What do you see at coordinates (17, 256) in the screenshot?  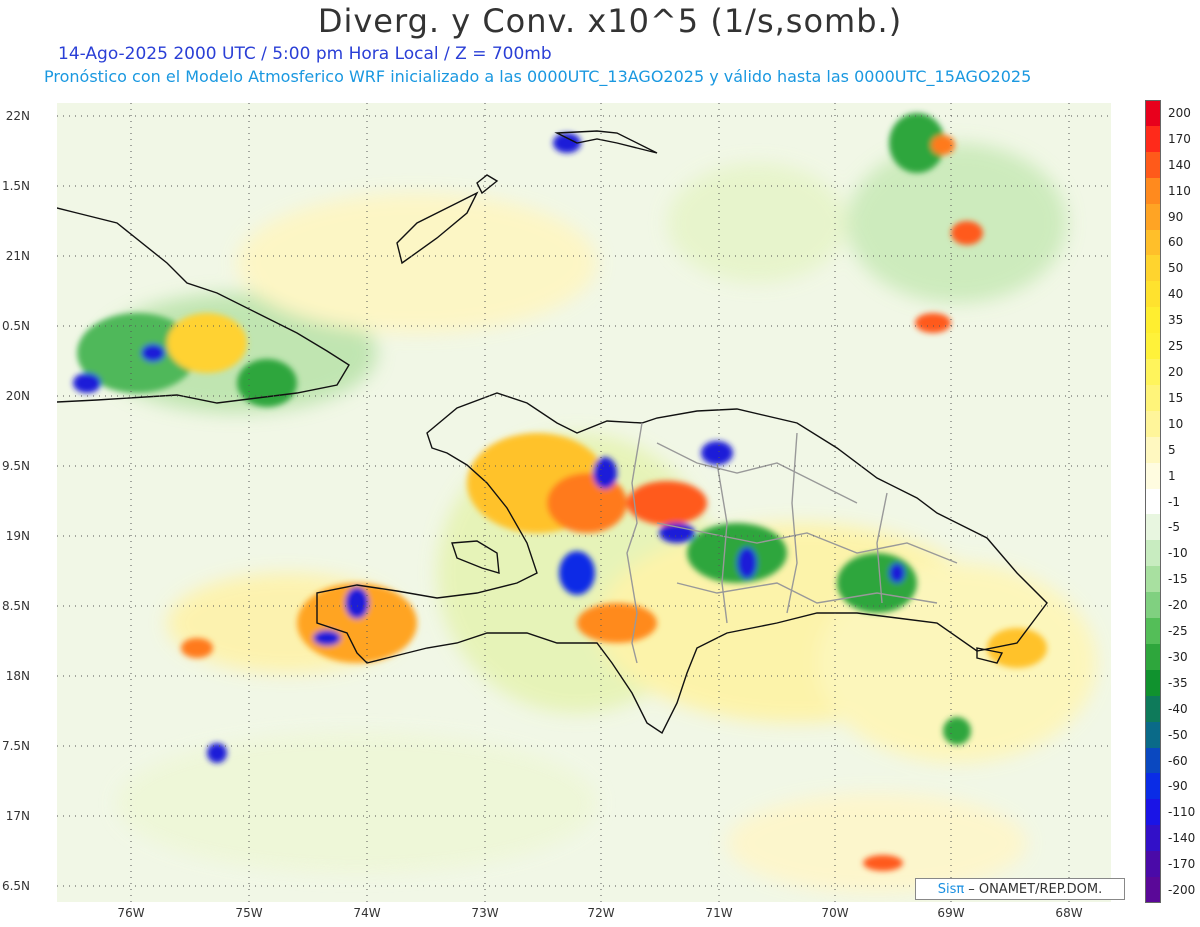 I see `lat-label: 21N` at bounding box center [17, 256].